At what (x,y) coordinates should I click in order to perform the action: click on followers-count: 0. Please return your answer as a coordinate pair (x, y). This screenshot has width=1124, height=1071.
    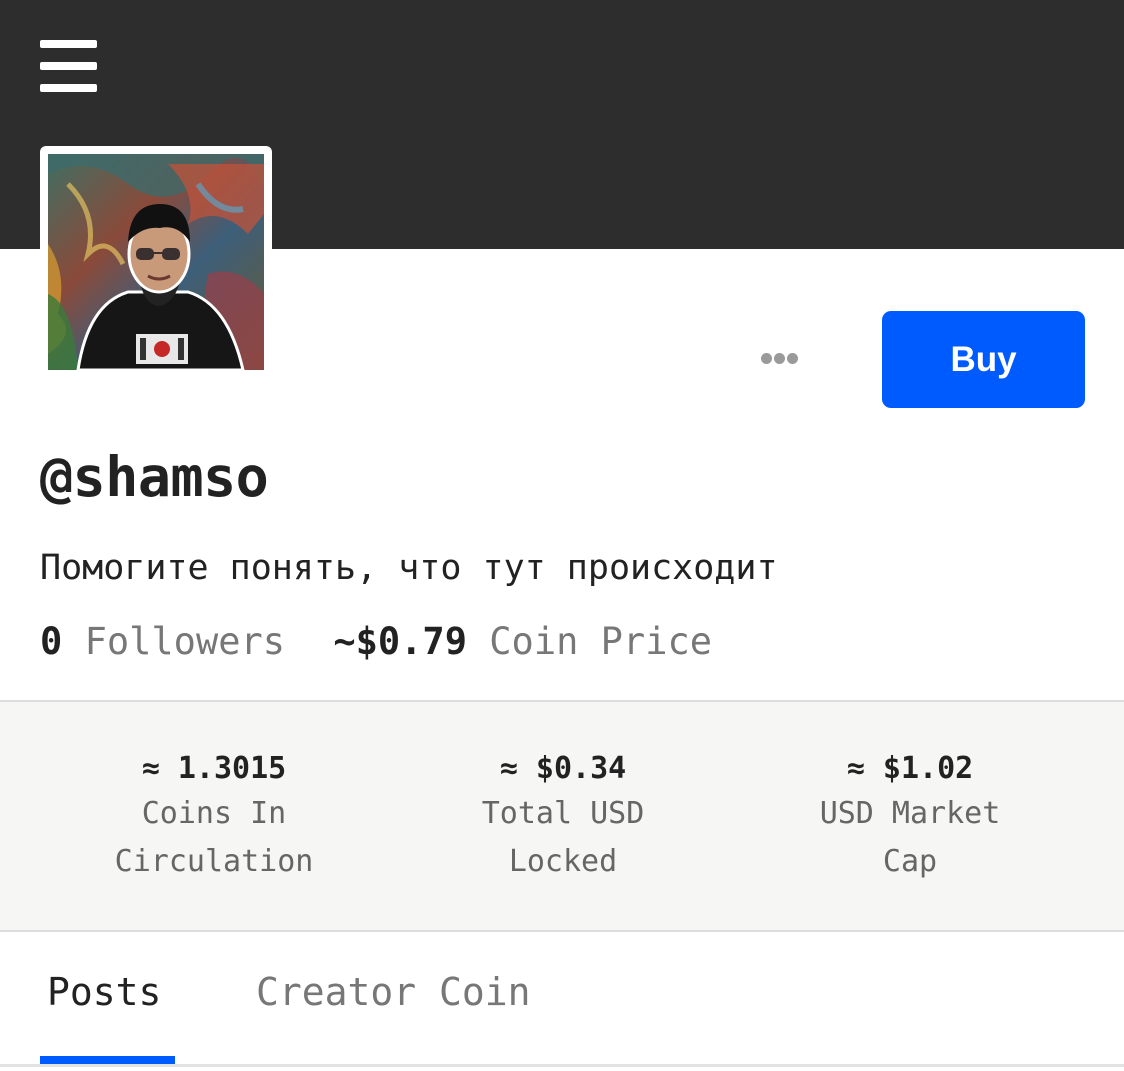
    Looking at the image, I should click on (51, 641).